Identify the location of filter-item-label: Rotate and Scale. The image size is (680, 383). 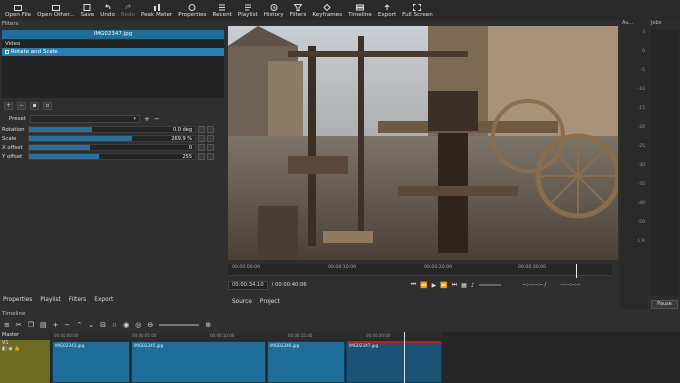
(34, 52).